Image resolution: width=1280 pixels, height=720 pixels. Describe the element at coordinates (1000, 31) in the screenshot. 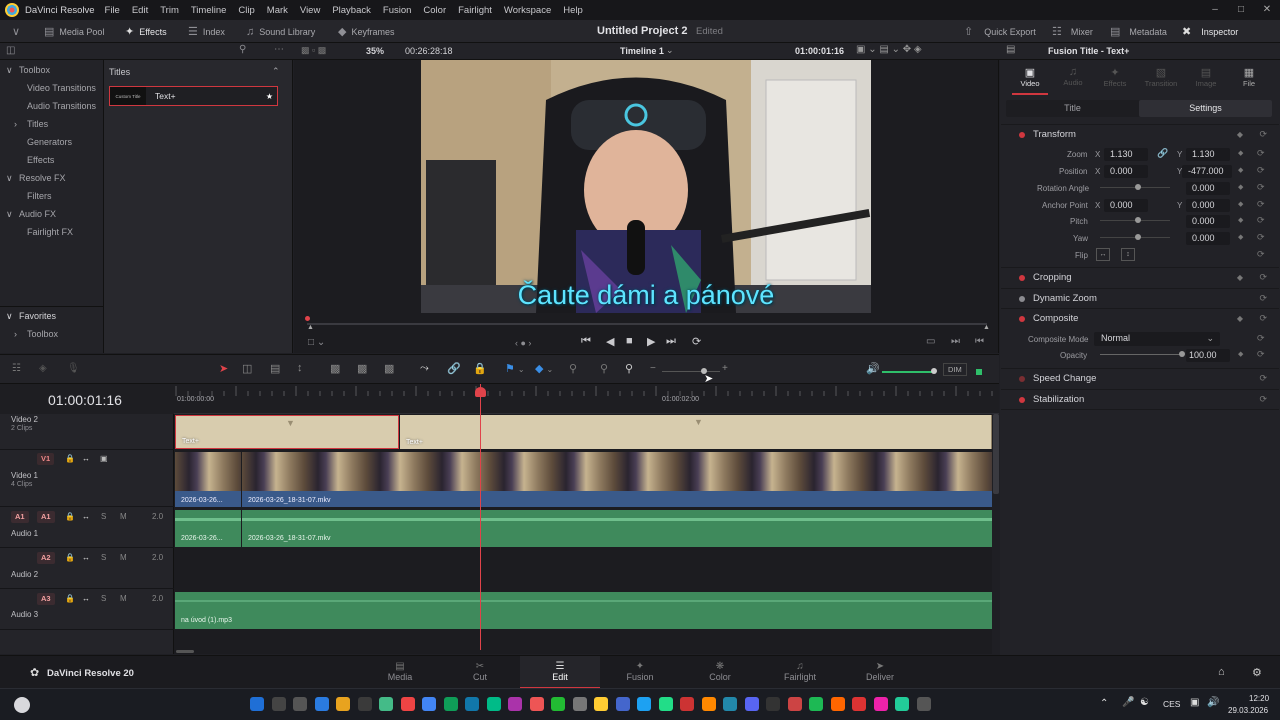

I see `quick-export-button: ⇧ Quick Export` at that location.